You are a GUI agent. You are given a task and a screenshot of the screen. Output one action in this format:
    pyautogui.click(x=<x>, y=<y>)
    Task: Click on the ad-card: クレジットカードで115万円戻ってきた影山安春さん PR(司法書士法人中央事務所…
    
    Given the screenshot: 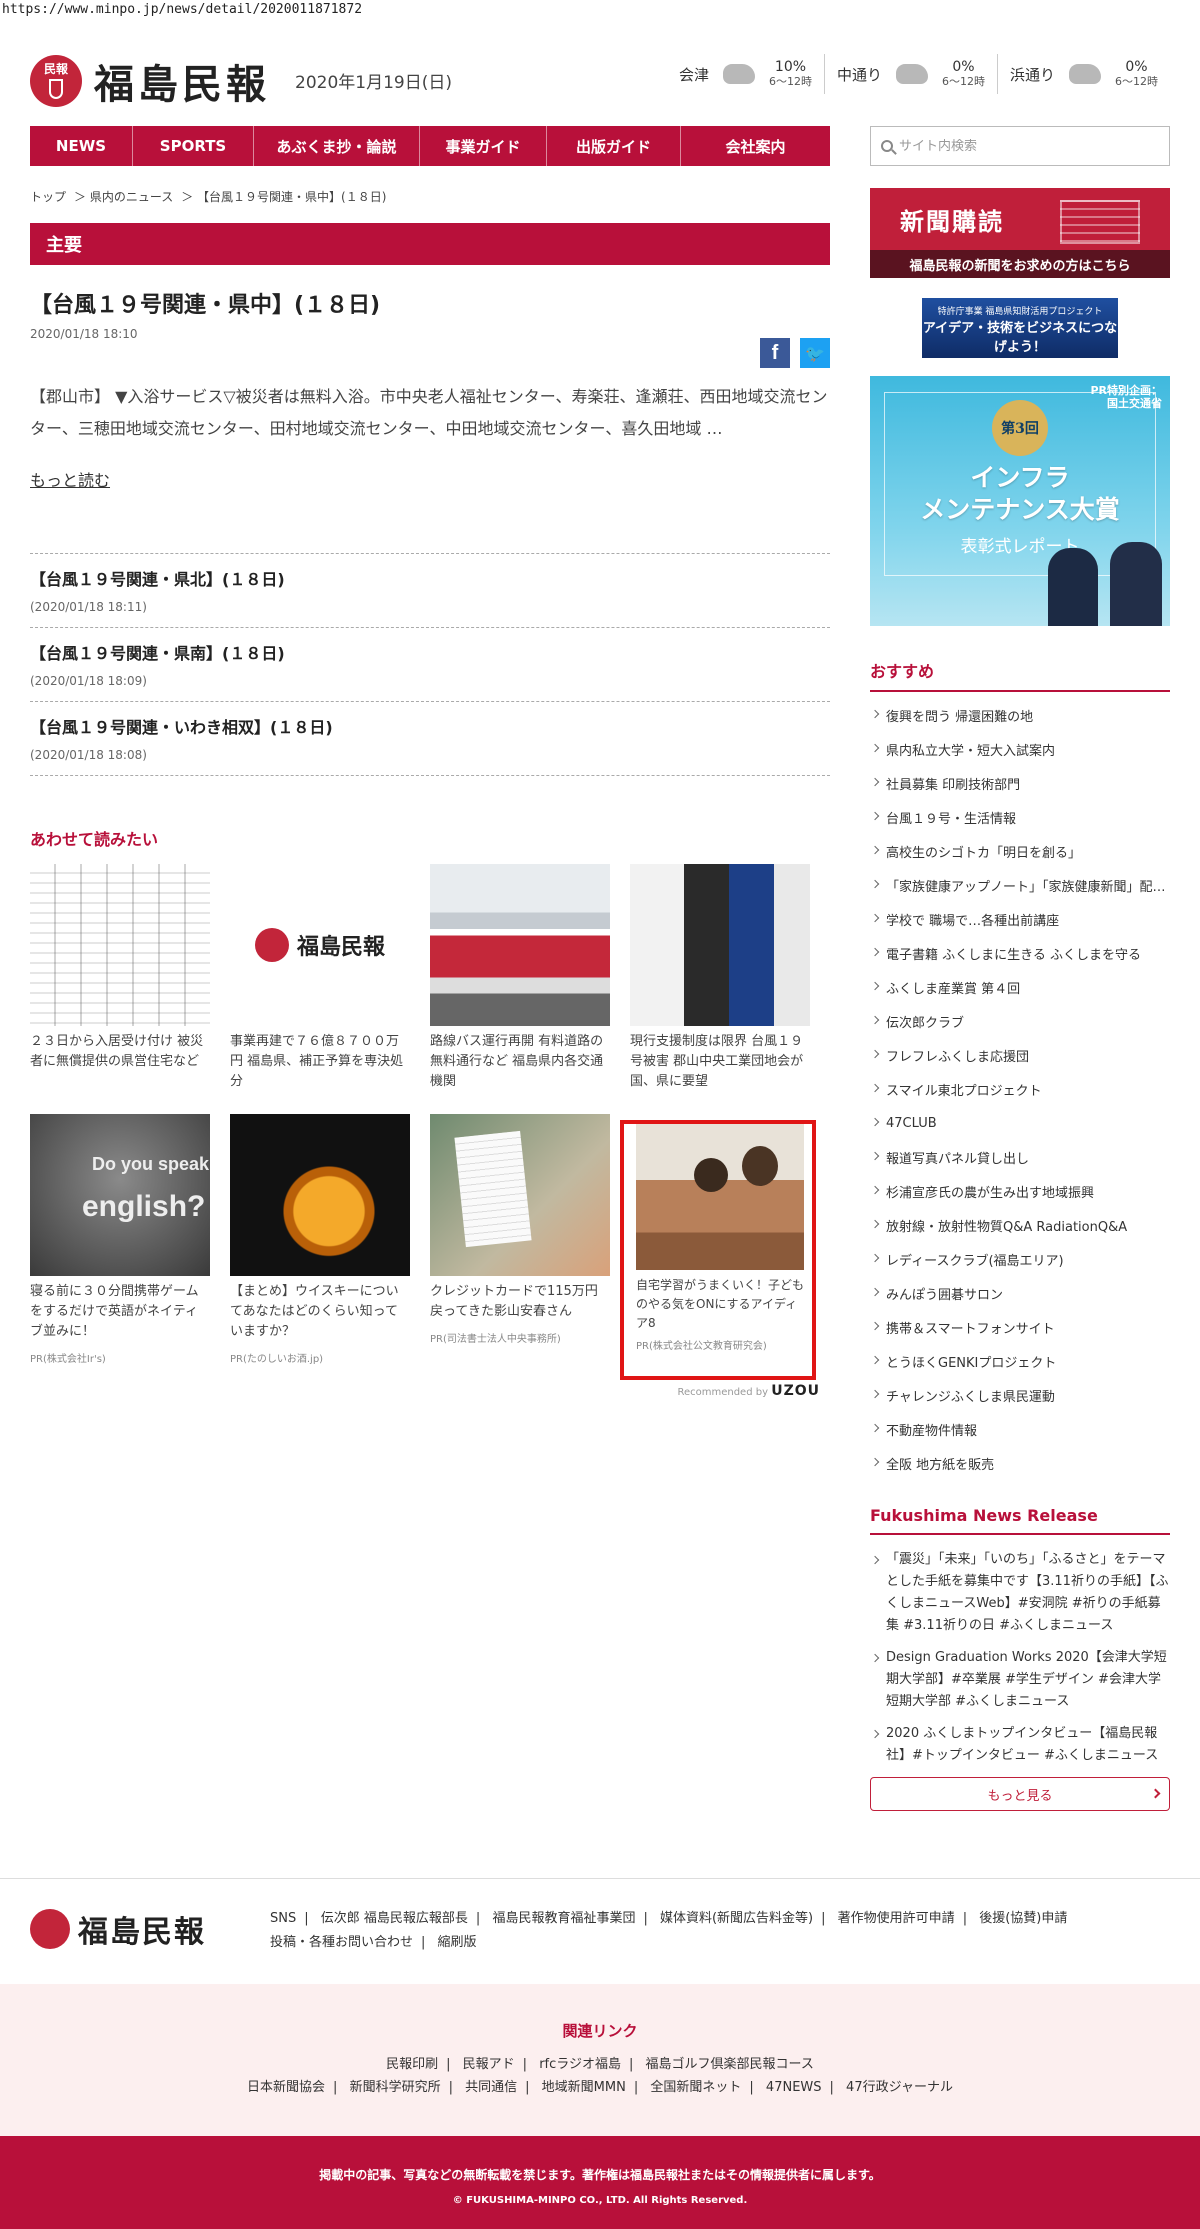 What is the action you would take?
    pyautogui.click(x=520, y=1239)
    